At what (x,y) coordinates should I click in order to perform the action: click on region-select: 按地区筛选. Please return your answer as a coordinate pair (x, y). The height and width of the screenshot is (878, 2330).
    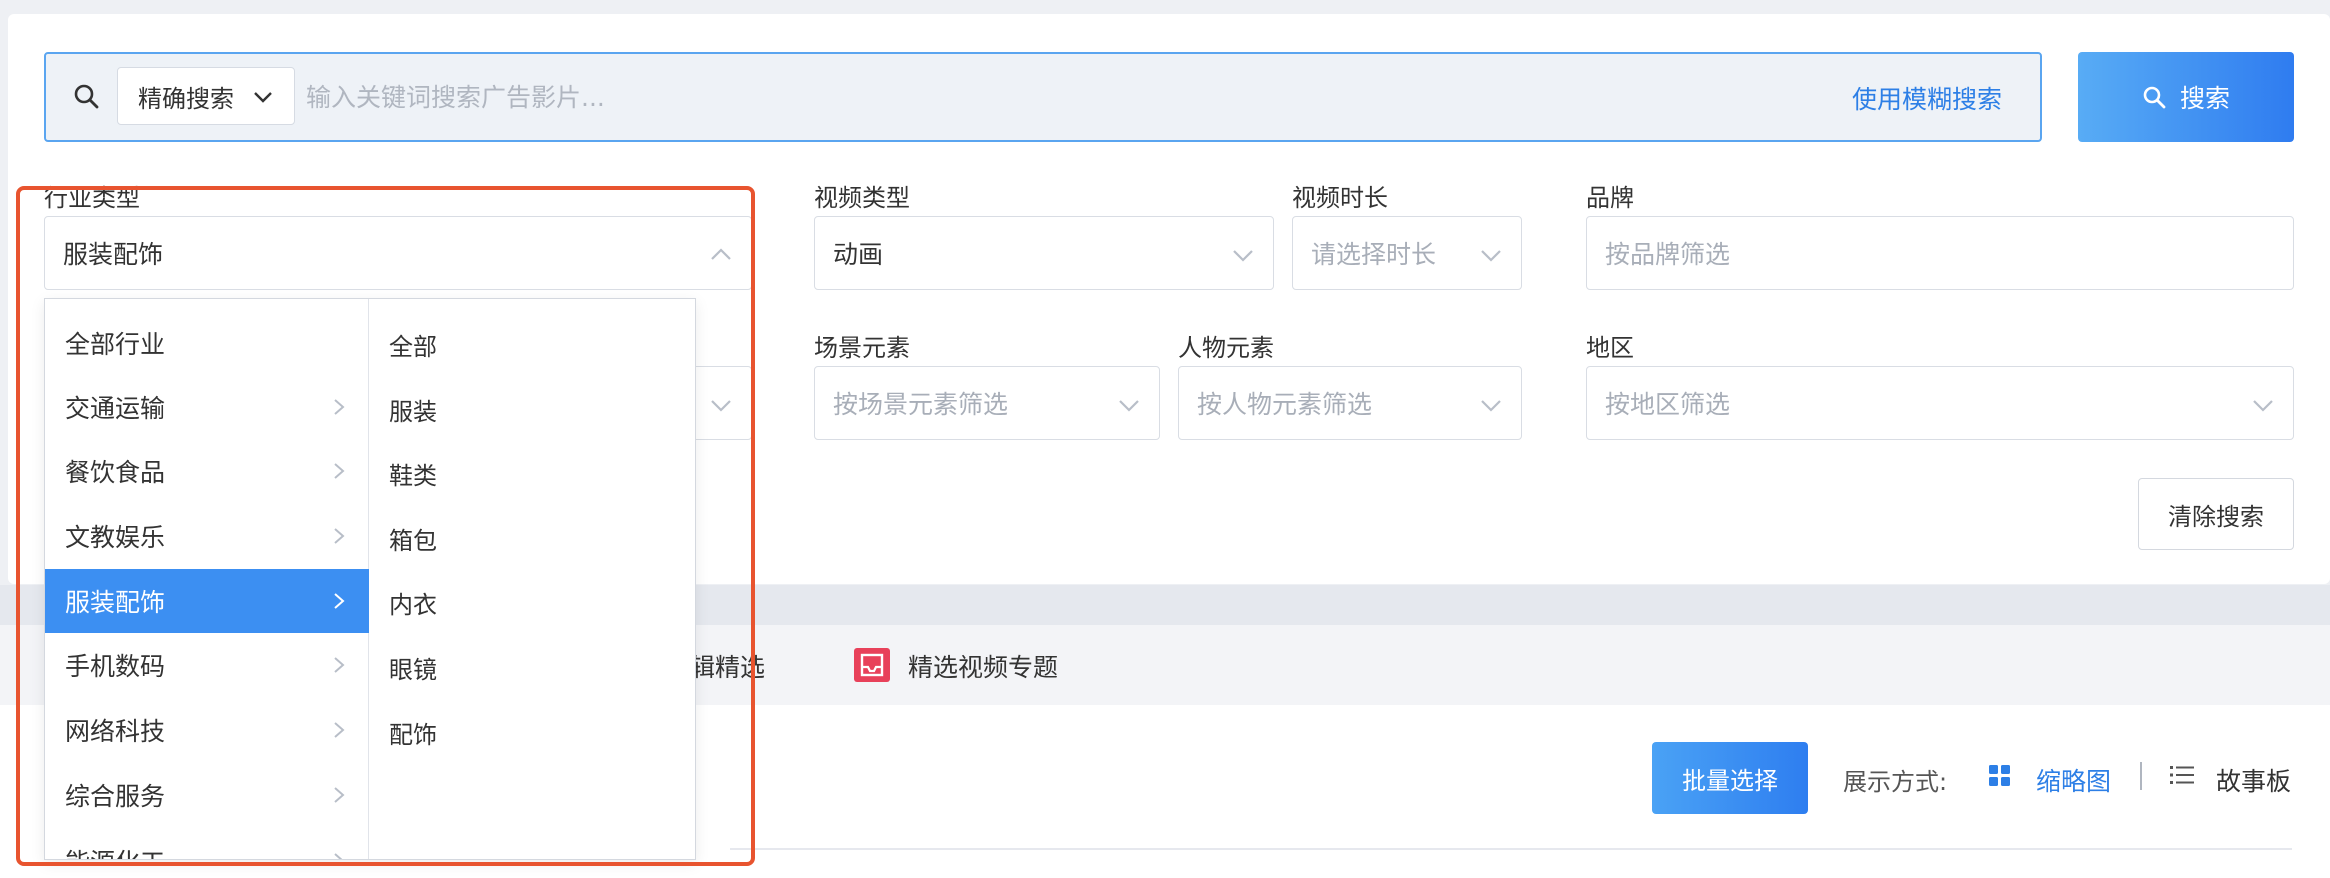
    Looking at the image, I should click on (1940, 403).